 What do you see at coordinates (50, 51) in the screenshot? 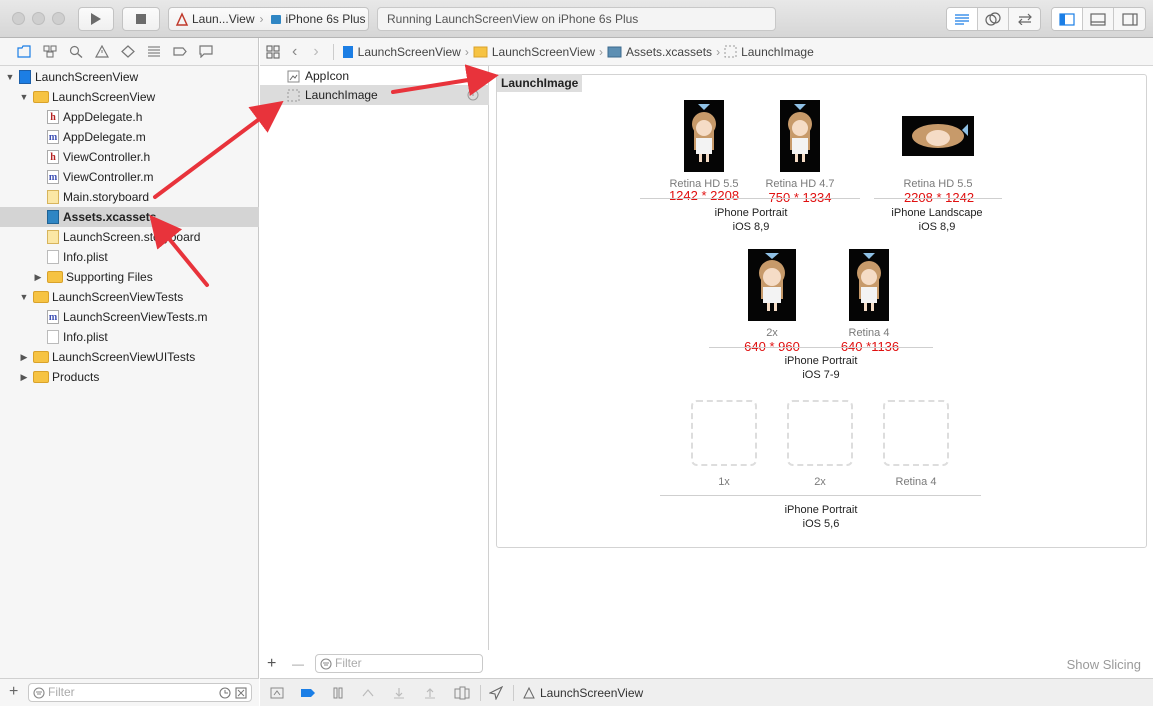
I see `symbol-icon` at bounding box center [50, 51].